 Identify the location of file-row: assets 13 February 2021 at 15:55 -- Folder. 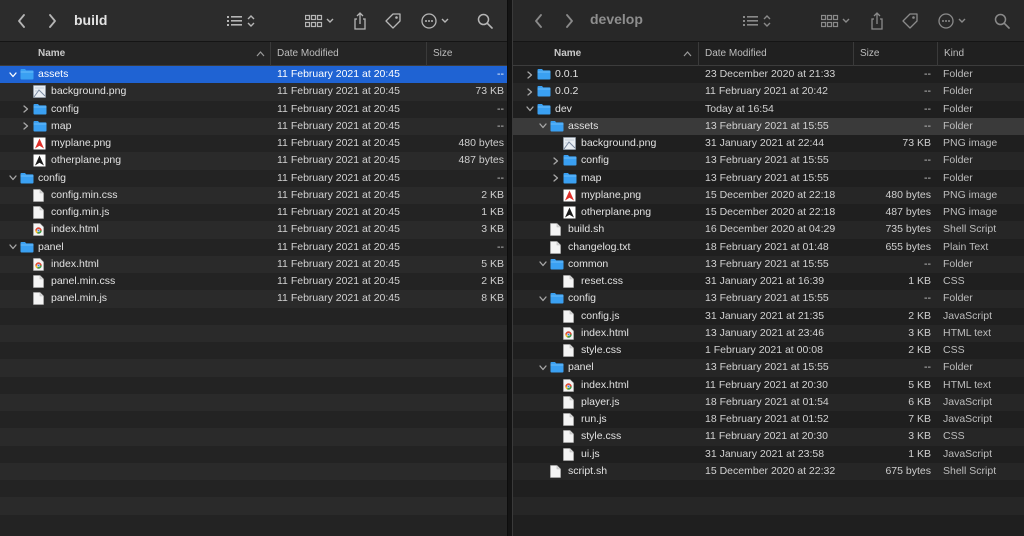
(768, 126).